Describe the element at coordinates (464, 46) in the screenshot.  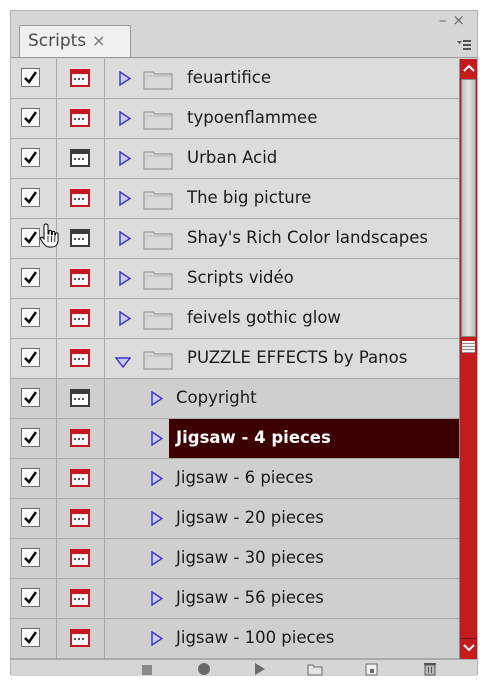
I see `panel-menu-icon` at that location.